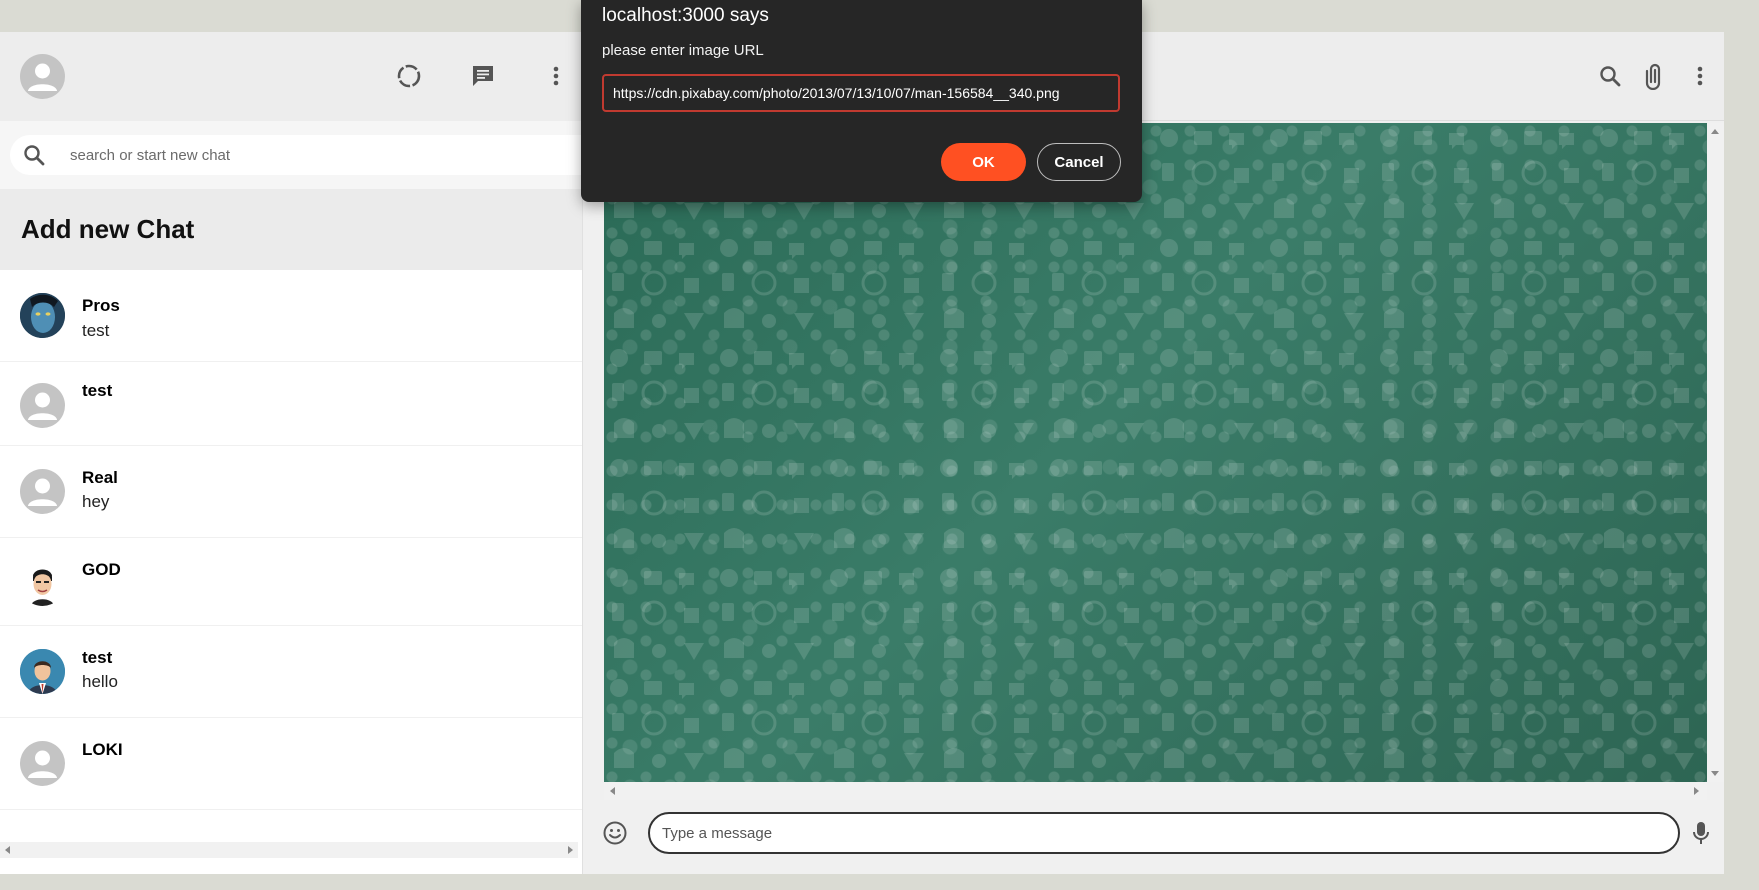 This screenshot has height=890, width=1759. I want to click on chat-item: Real hey, so click(291, 492).